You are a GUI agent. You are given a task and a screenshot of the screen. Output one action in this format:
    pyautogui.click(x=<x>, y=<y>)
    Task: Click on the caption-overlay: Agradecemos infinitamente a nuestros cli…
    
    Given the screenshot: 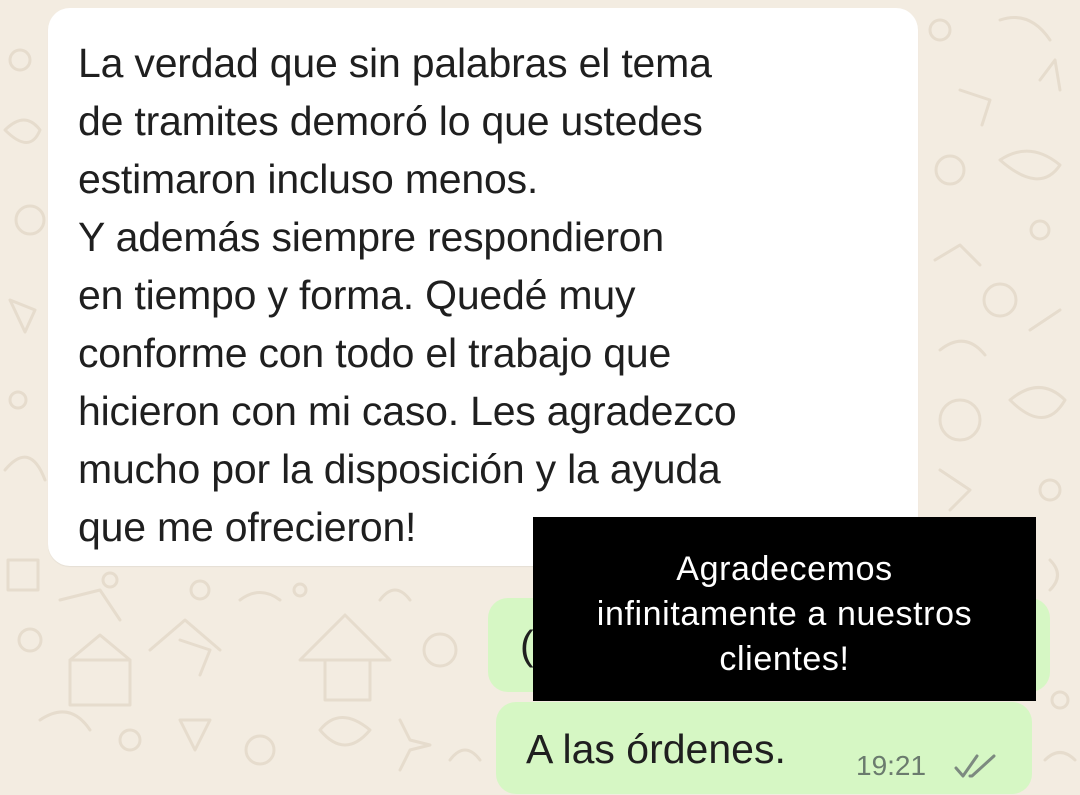 What is the action you would take?
    pyautogui.click(x=784, y=609)
    